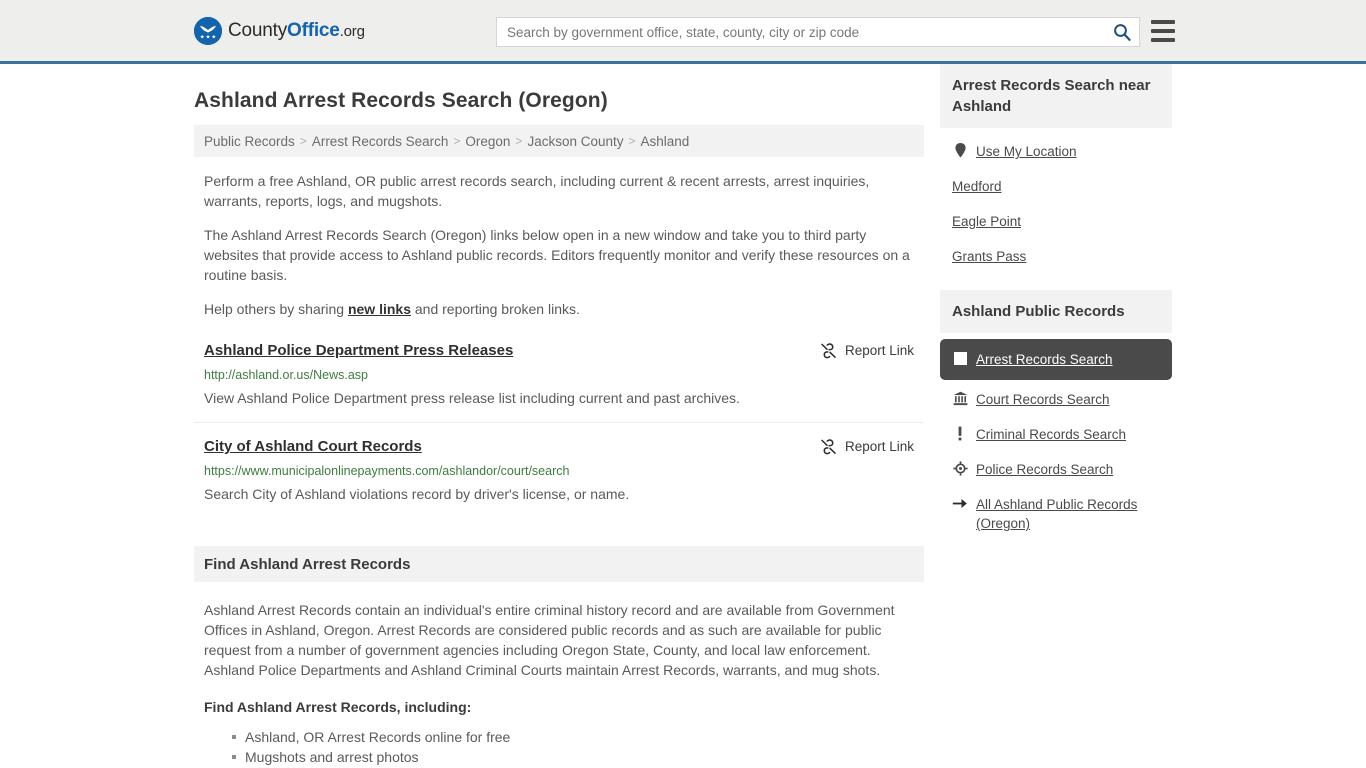 The width and height of the screenshot is (1366, 768). Describe the element at coordinates (487, 141) in the screenshot. I see `breadcrumb-item-oregon: Oregon` at that location.